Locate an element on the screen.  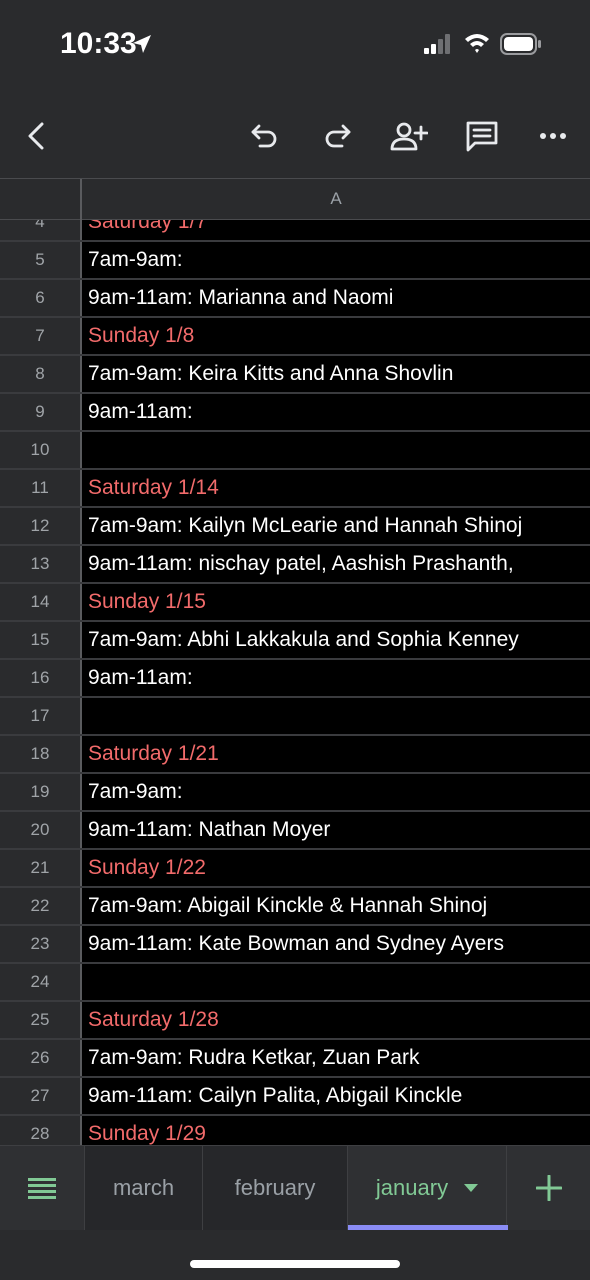
sheet-row: 21 Sunday 1/22 is located at coordinates (295, 869).